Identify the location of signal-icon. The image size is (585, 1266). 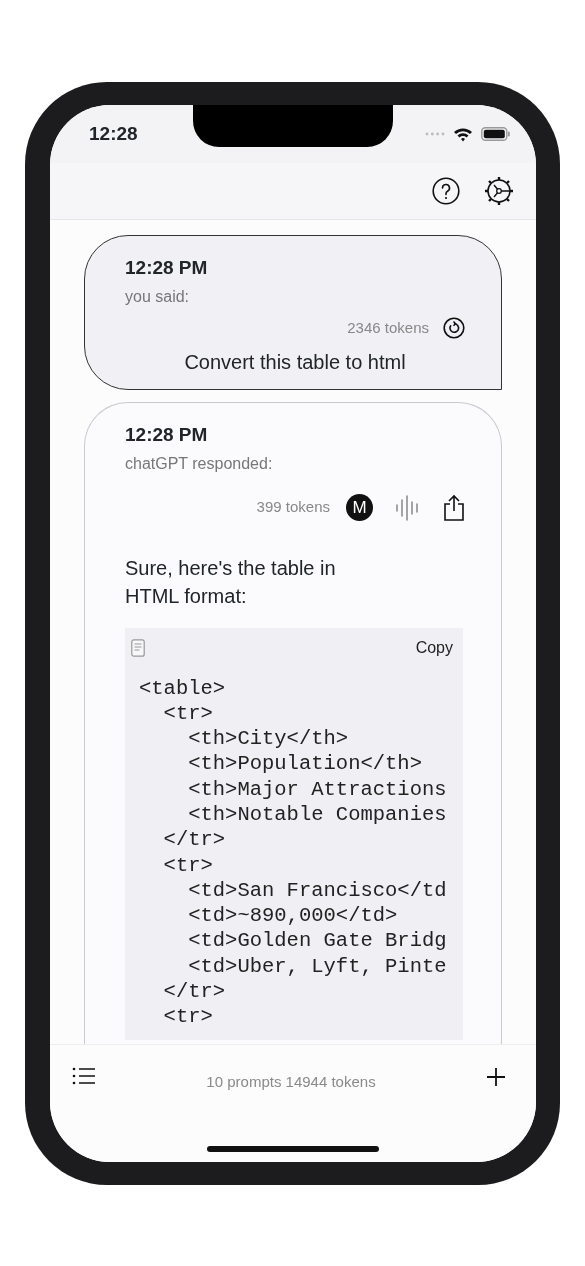
(435, 134).